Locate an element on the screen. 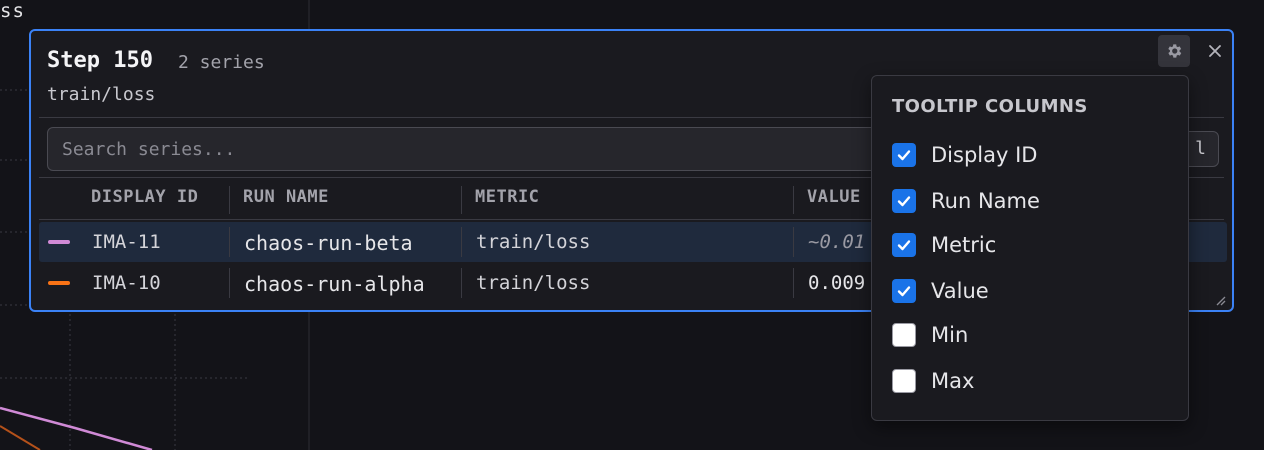 This screenshot has width=1264, height=450. cell-value: ~0.01 is located at coordinates (837, 242).